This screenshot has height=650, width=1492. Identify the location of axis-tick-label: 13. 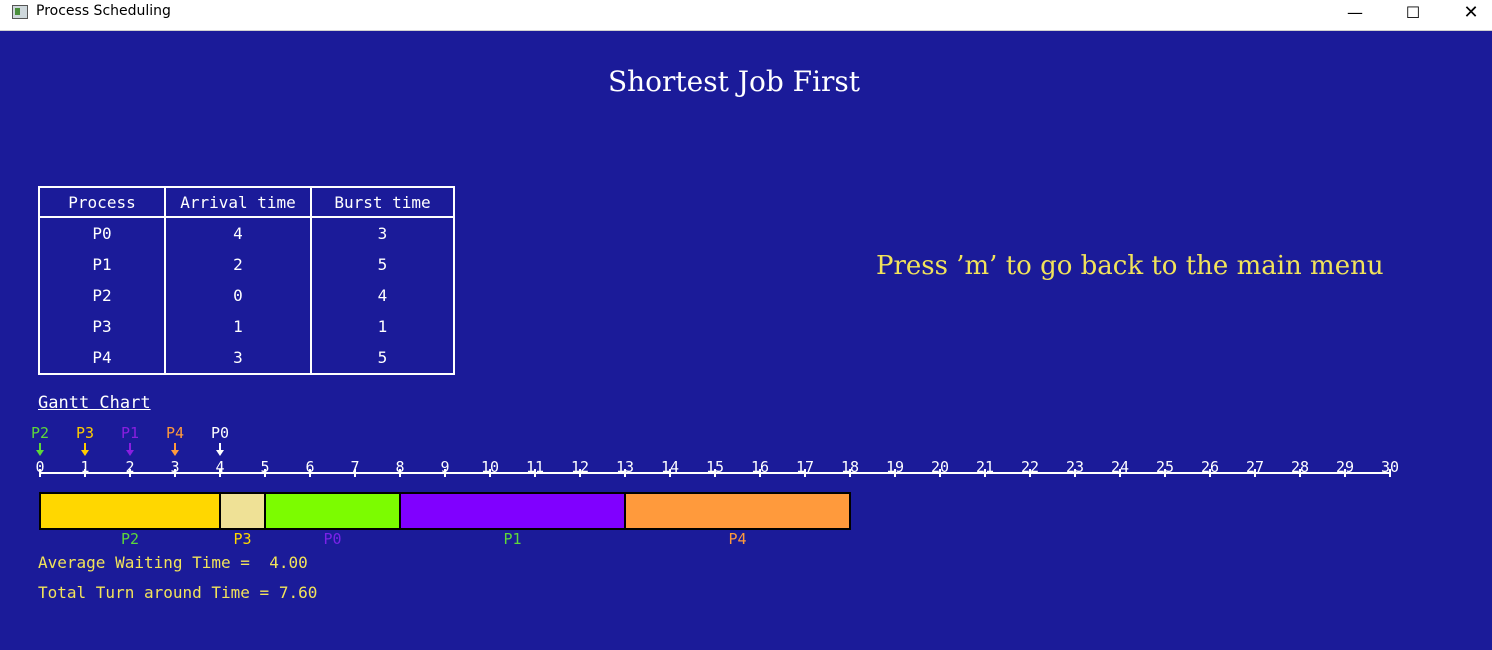
(625, 467).